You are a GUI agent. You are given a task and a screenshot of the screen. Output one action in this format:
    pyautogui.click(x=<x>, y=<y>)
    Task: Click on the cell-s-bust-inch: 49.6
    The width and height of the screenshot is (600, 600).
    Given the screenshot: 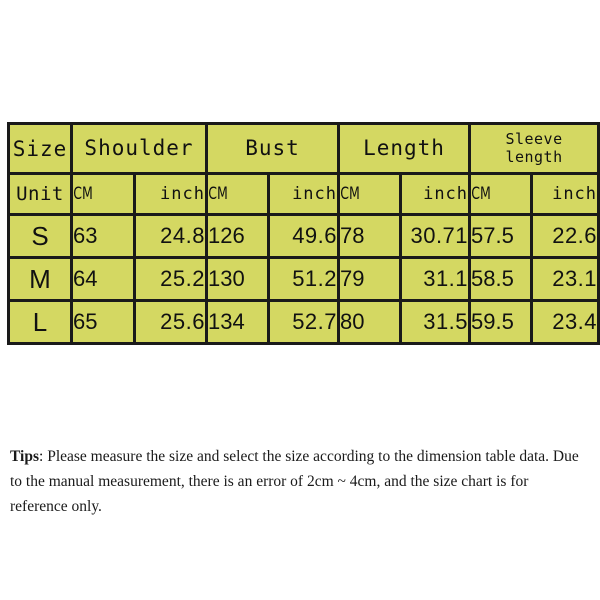 What is the action you would take?
    pyautogui.click(x=303, y=236)
    